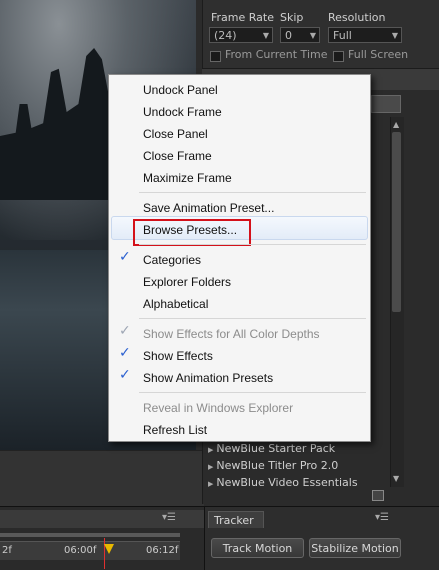 The width and height of the screenshot is (439, 570). I want to click on menu-item-show-effects-all-color-depths: Show Effects for All Color Depths, so click(231, 334).